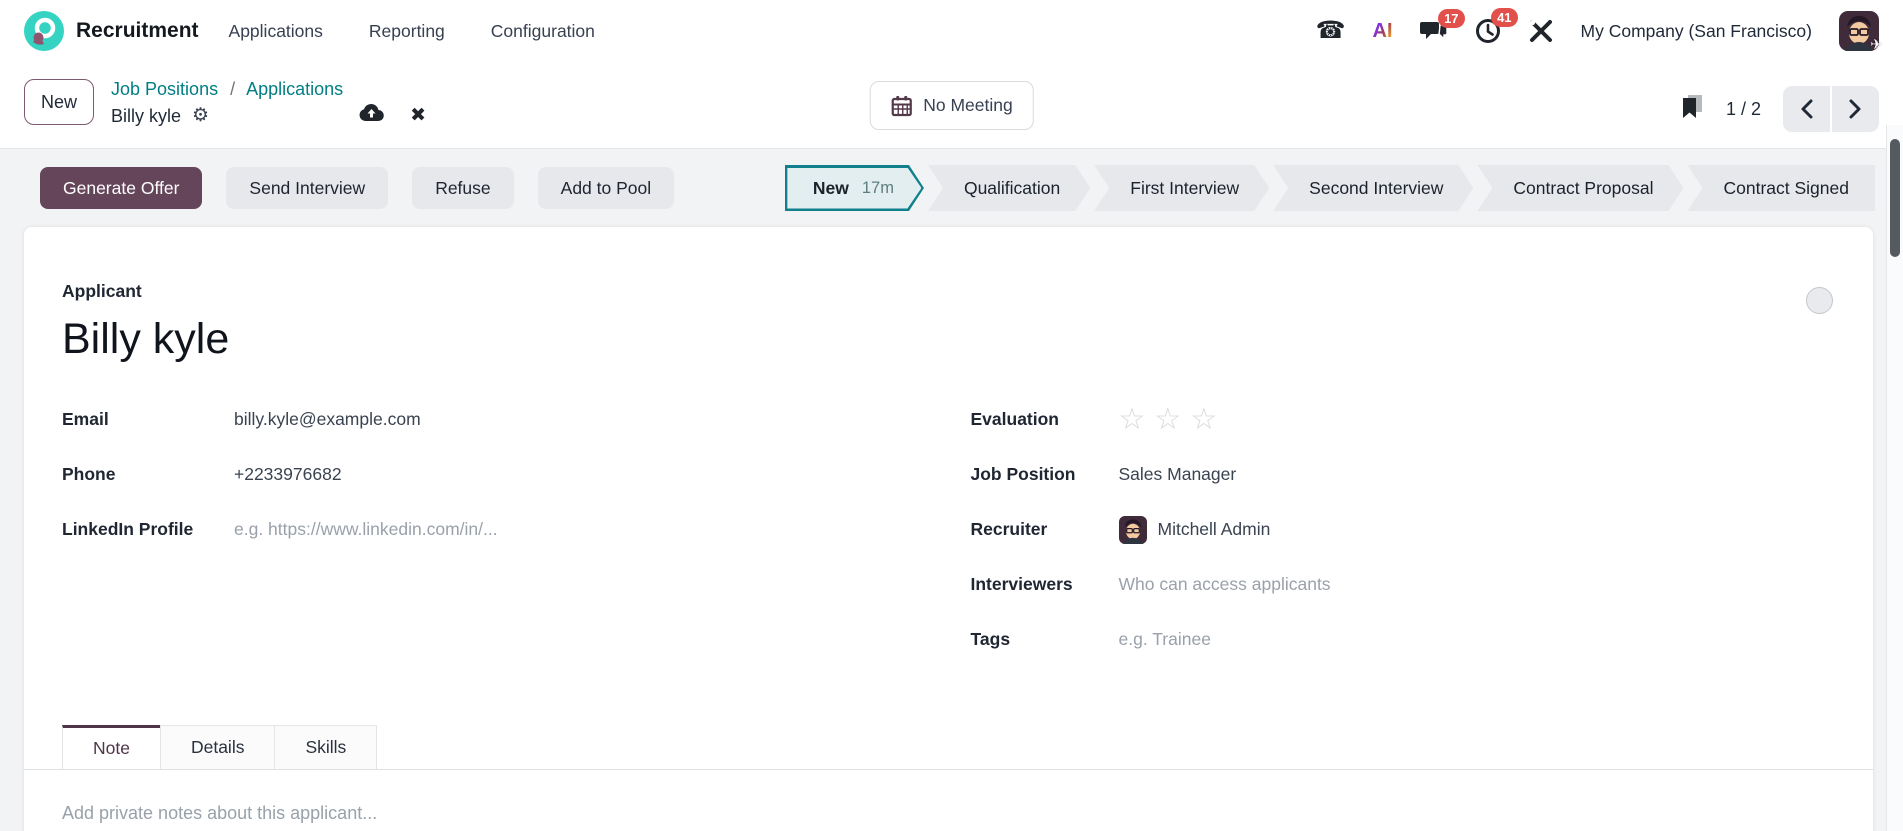 The height and width of the screenshot is (831, 1903). I want to click on pager-value: 1 / 2, so click(1743, 109).